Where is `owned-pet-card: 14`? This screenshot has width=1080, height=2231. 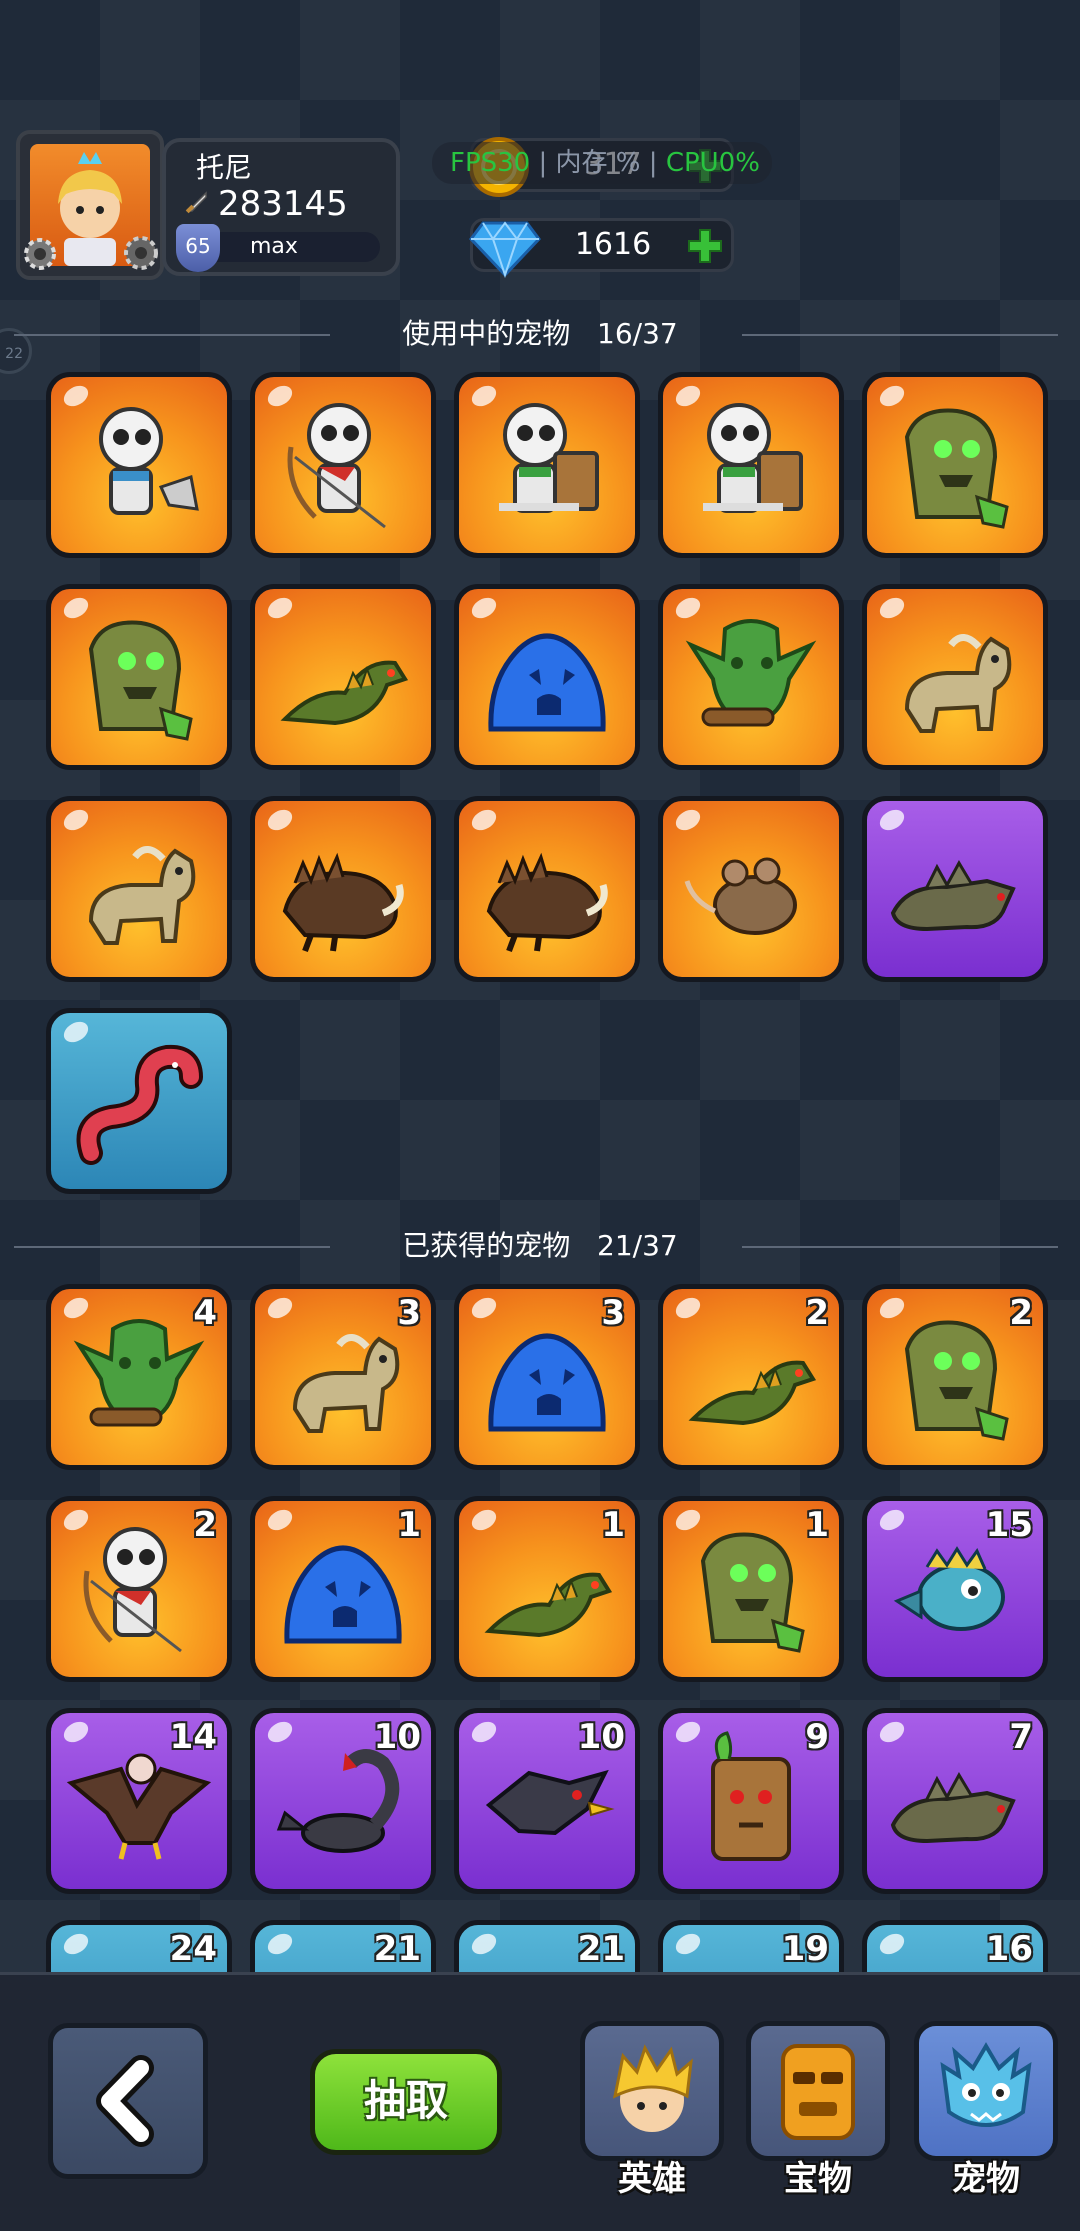
owned-pet-card: 14 is located at coordinates (139, 1801).